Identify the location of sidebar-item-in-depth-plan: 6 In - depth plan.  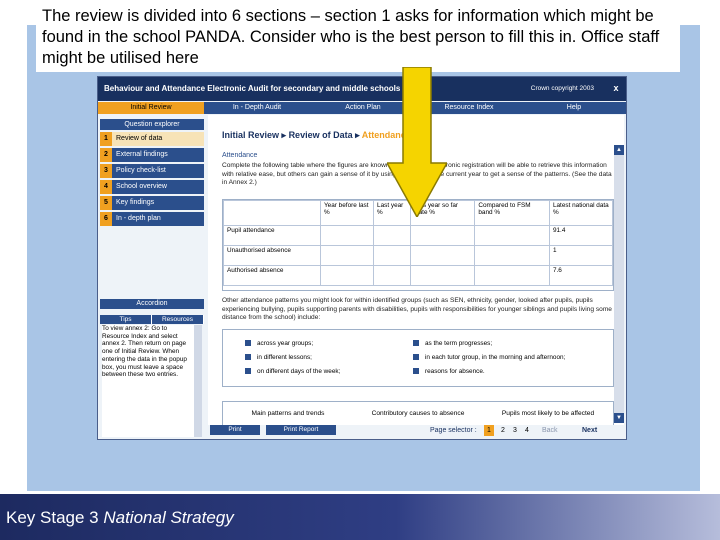
(152, 219).